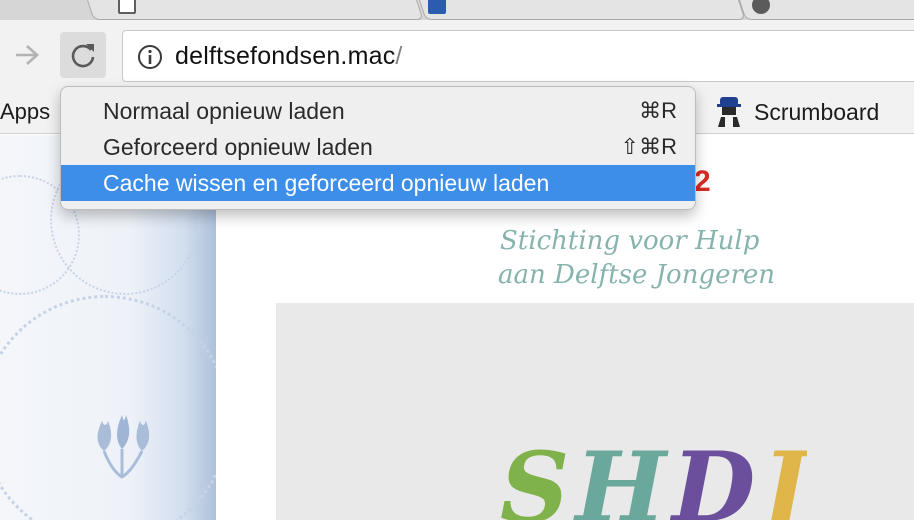  Describe the element at coordinates (658, 110) in the screenshot. I see `menu-item-shortcut: ⌘R` at that location.